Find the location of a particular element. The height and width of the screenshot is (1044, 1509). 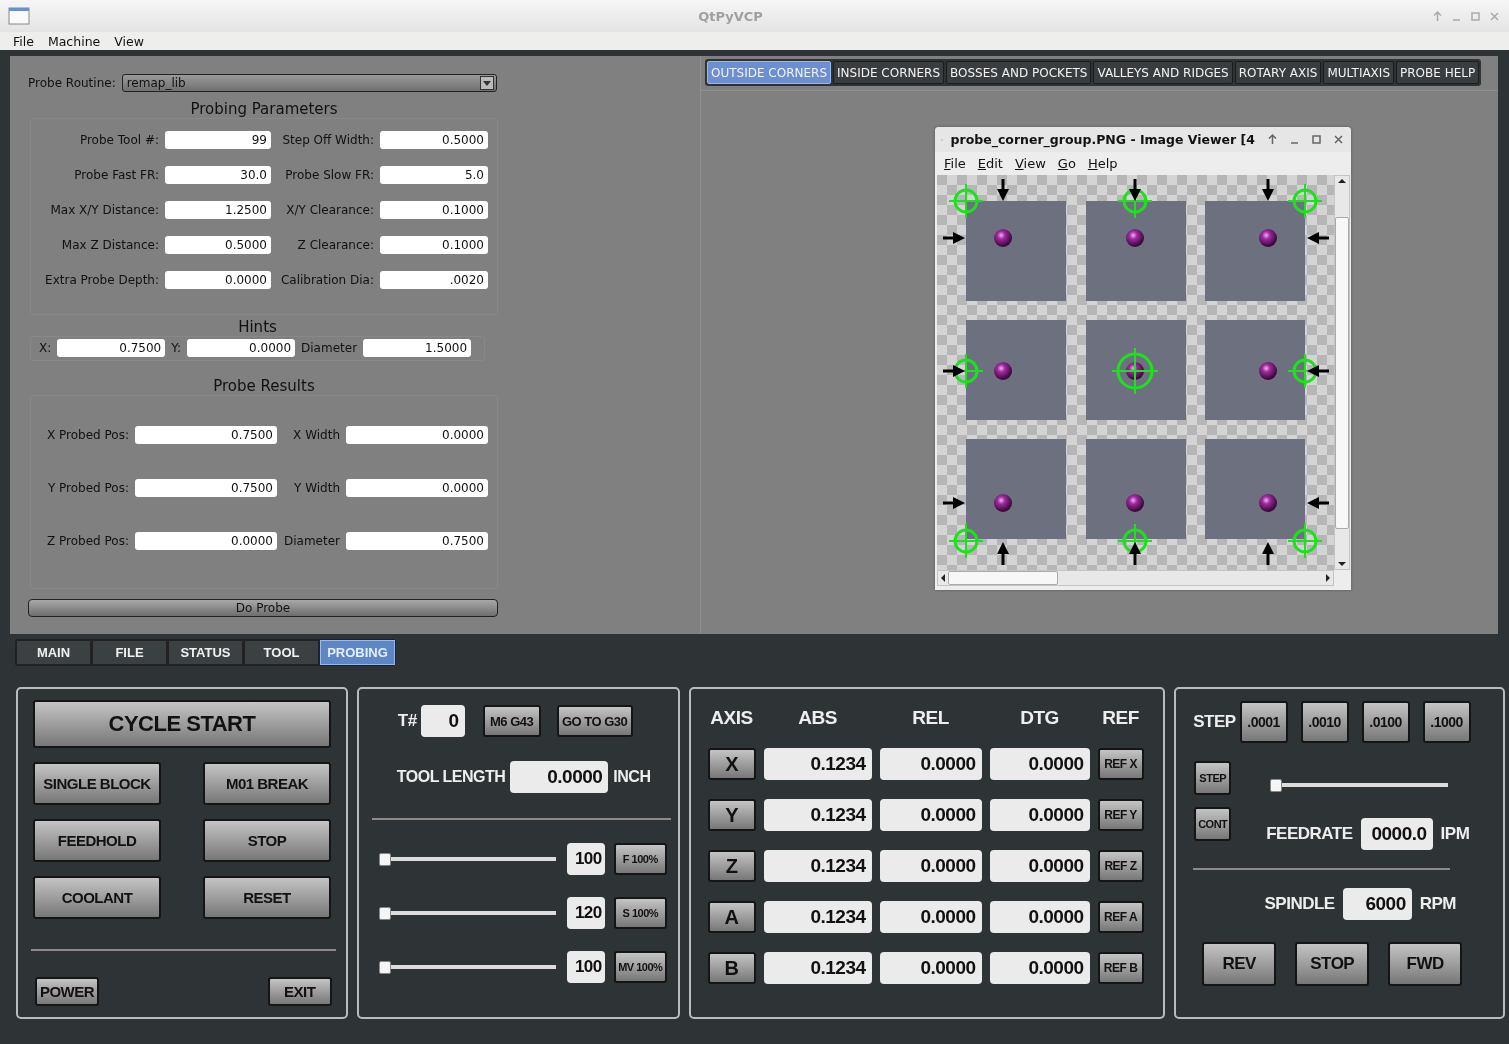

right-arrow-icon is located at coordinates (1328, 578).